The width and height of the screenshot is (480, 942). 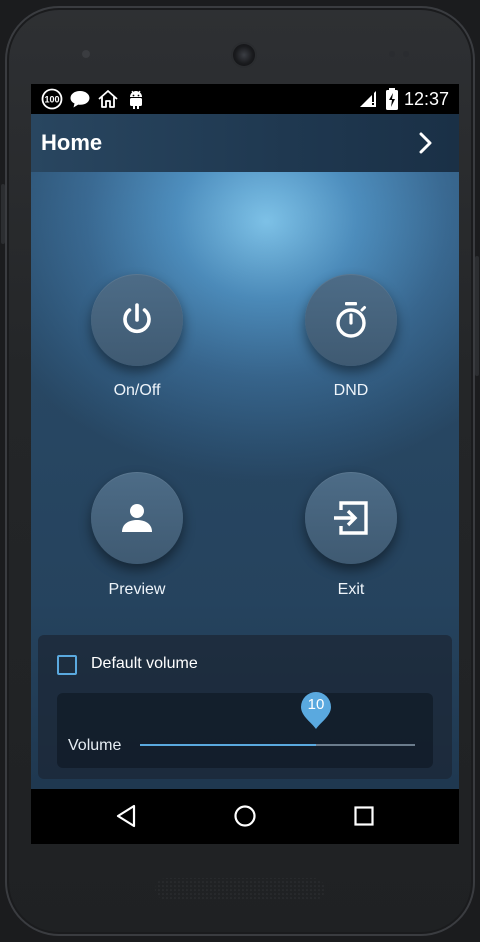 I want to click on volume-slider-panel: Volume 10, so click(x=245, y=729).